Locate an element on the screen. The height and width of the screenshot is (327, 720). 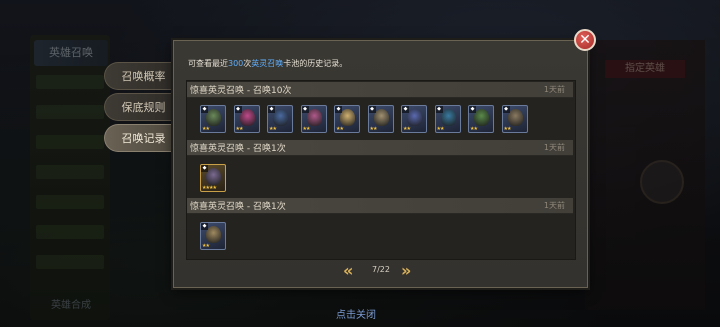
page-indicator: 7/22 is located at coordinates (381, 269).